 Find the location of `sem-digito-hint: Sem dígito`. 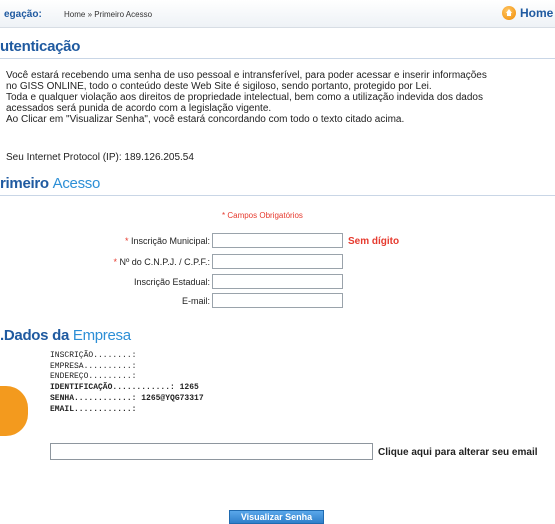

sem-digito-hint: Sem dígito is located at coordinates (374, 241).